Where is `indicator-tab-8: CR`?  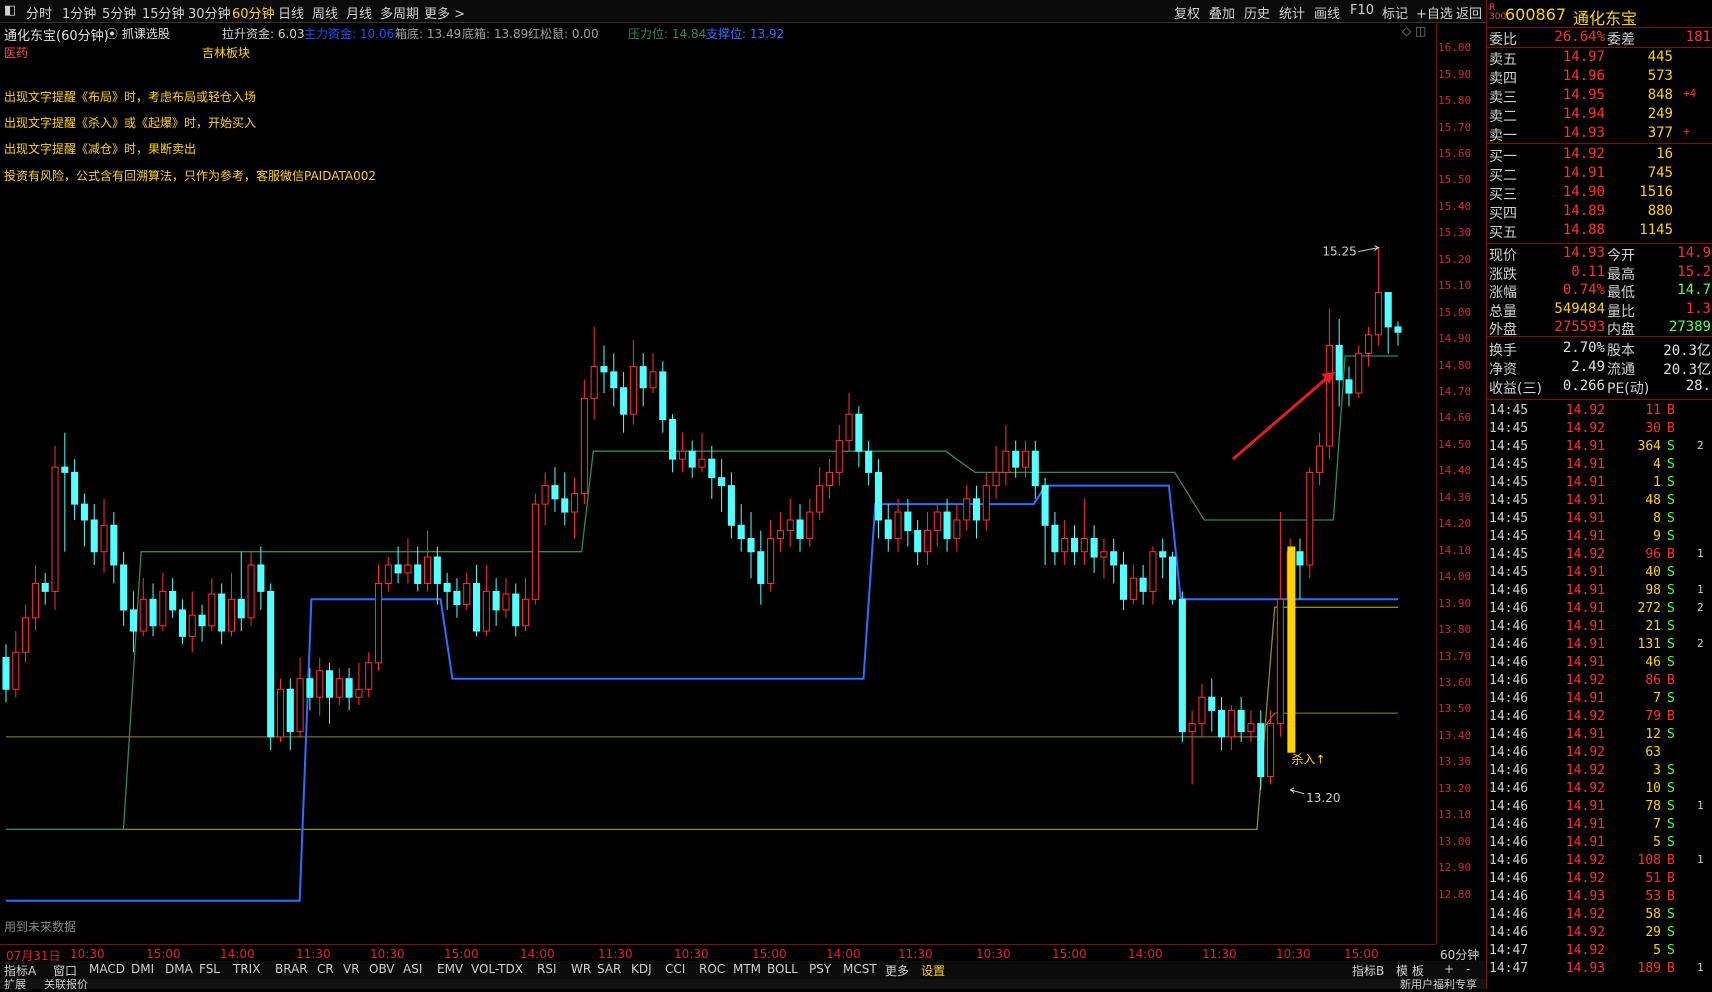
indicator-tab-8: CR is located at coordinates (325, 969).